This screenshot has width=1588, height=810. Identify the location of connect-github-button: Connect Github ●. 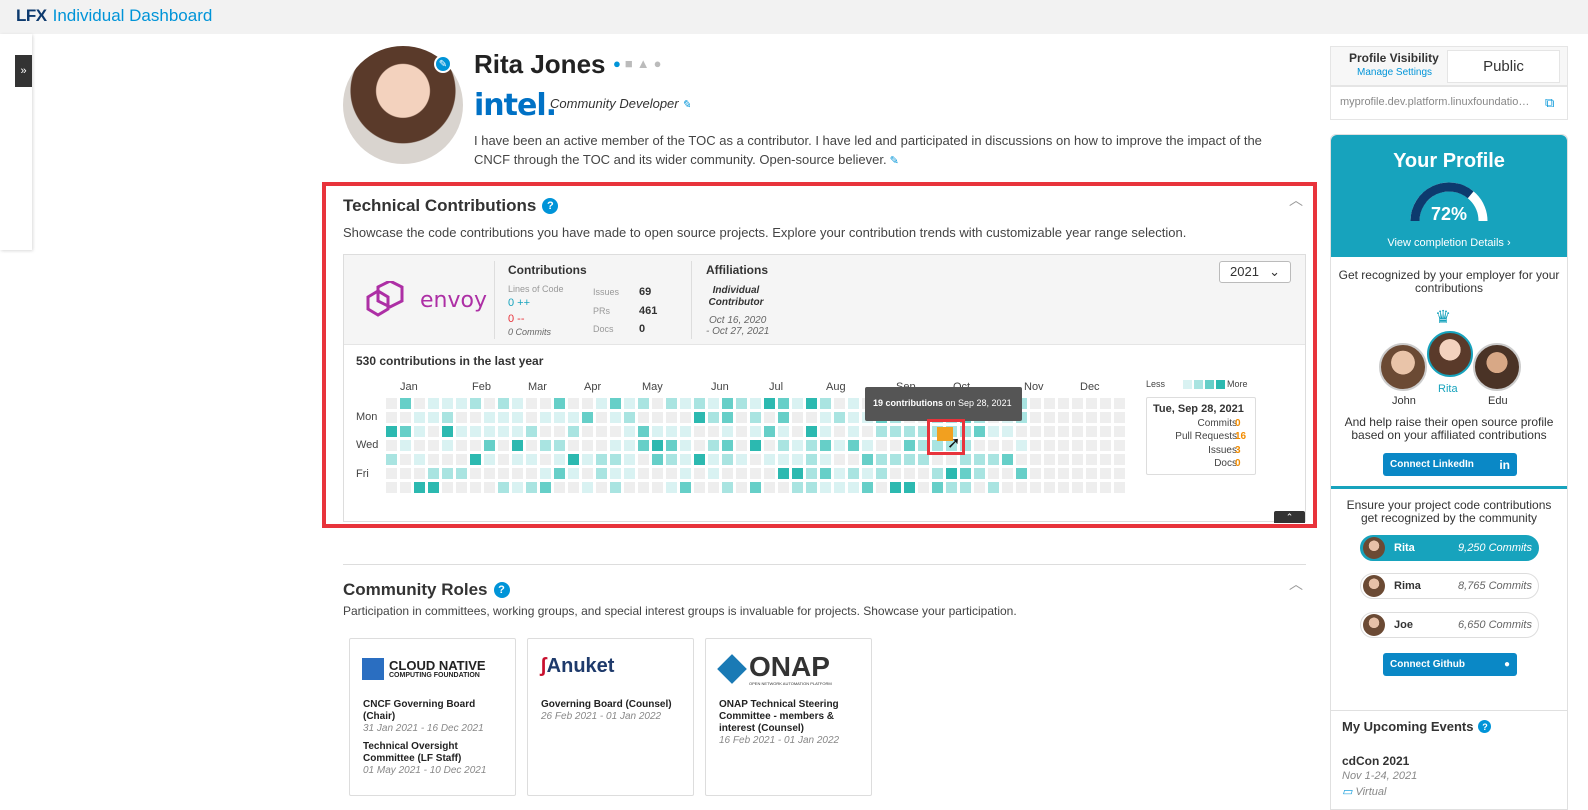
(1450, 664).